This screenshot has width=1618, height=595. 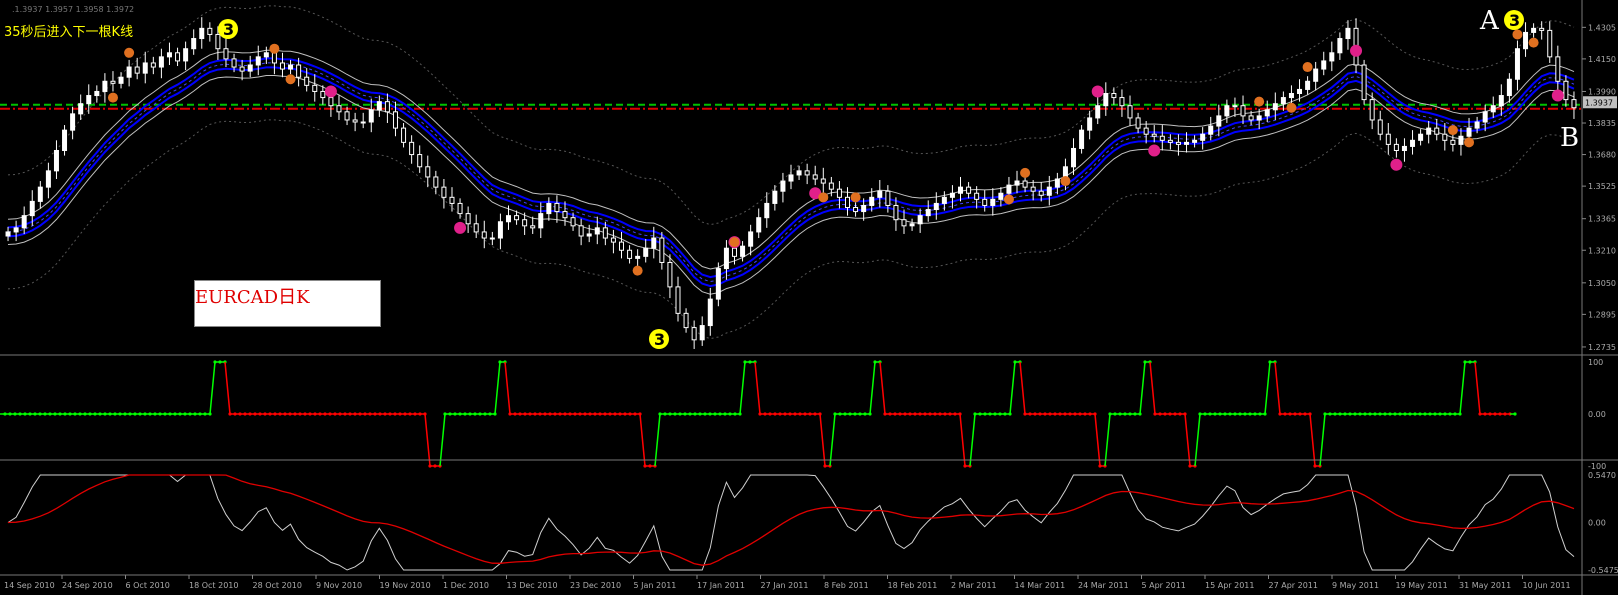 I want to click on osc2-tick-label: 0.5470, so click(x=1602, y=475).